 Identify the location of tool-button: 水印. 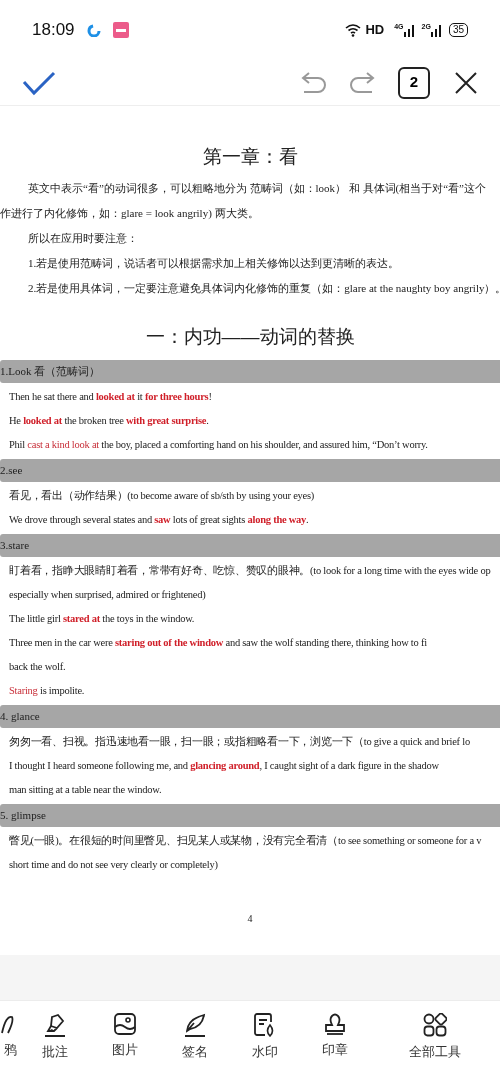
(265, 1037).